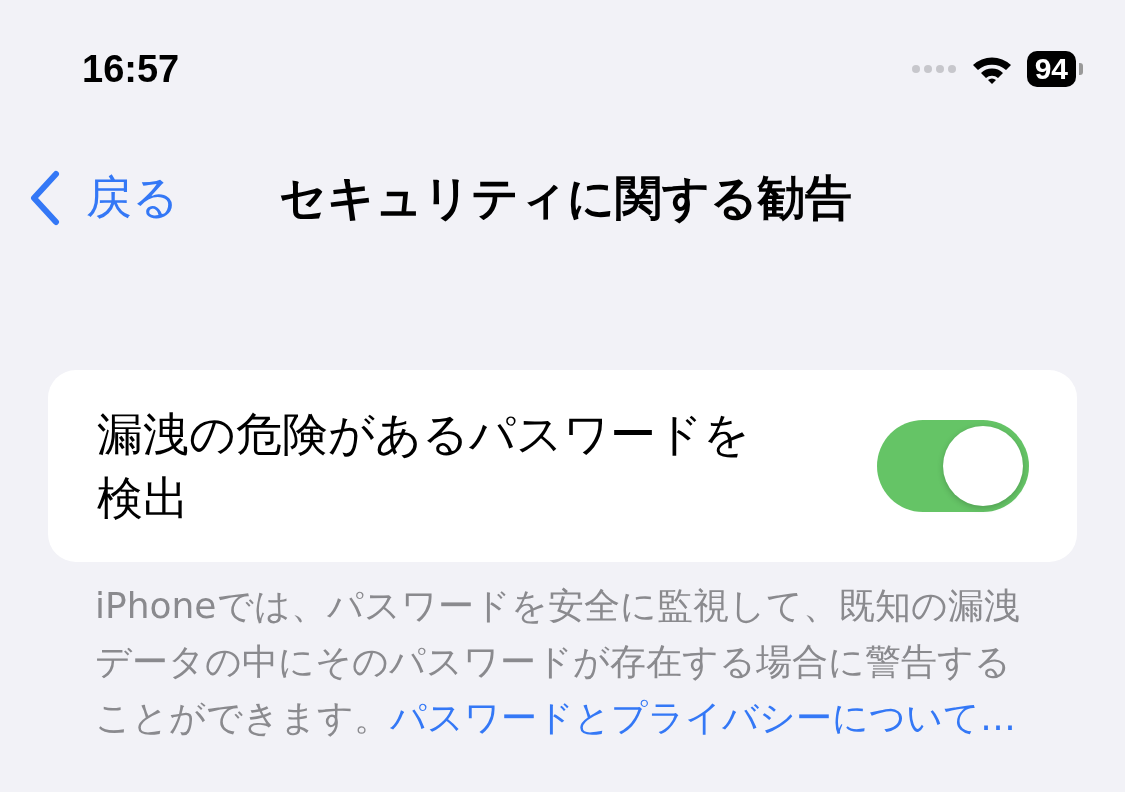  Describe the element at coordinates (565, 197) in the screenshot. I see `page-title: セキュリティに関する勧告` at that location.